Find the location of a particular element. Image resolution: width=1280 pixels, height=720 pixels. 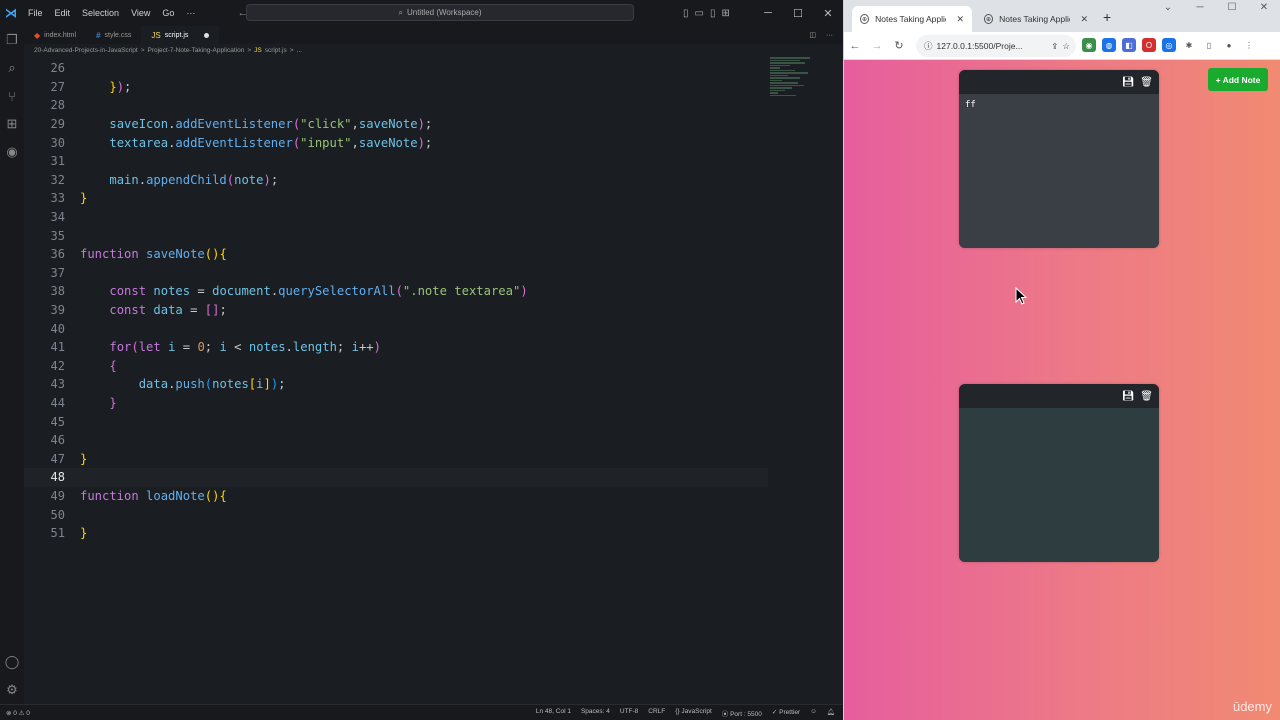

extension-icon: O is located at coordinates (1149, 45).